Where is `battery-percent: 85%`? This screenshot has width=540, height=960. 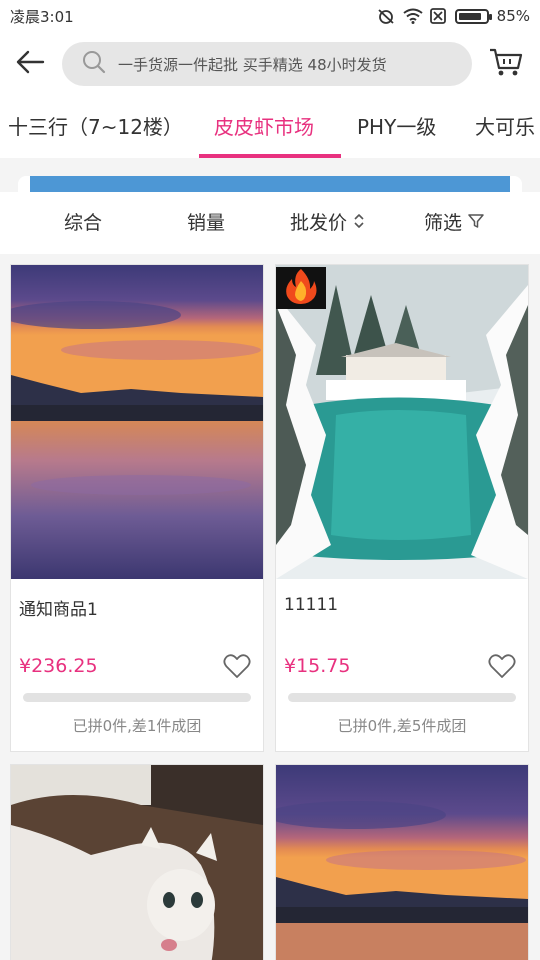
battery-percent: 85% is located at coordinates (513, 16).